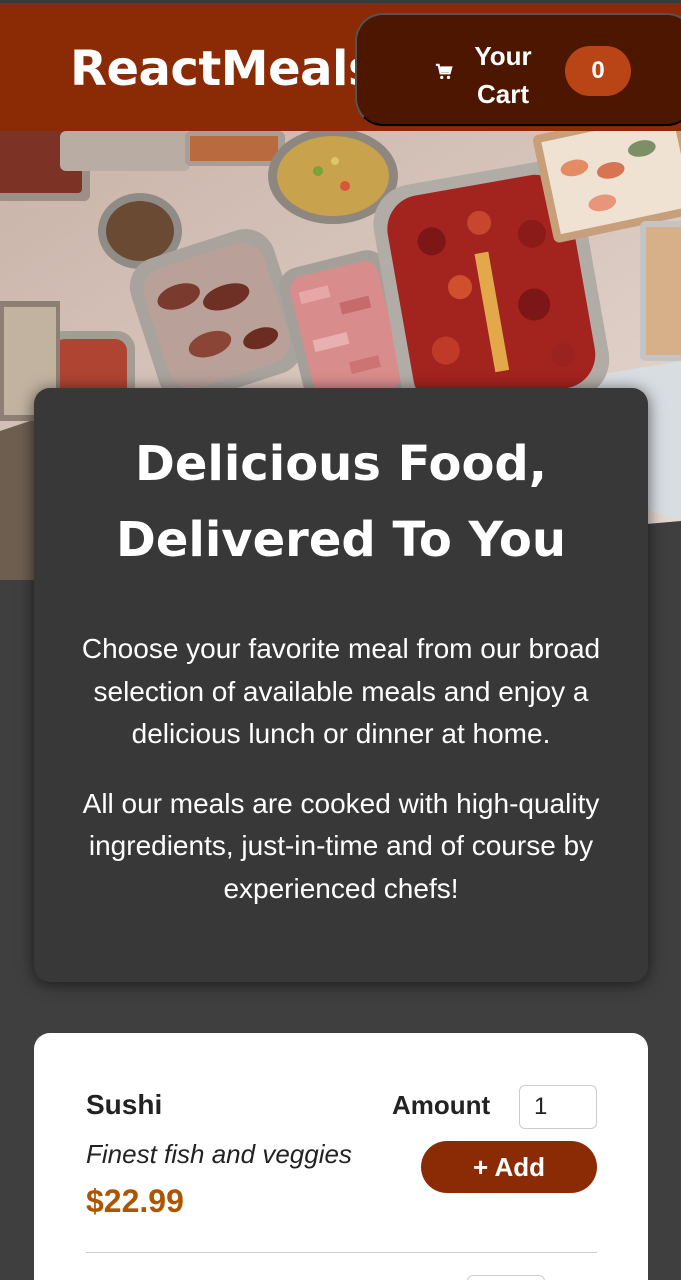  I want to click on cart-count-badge: 0, so click(598, 71).